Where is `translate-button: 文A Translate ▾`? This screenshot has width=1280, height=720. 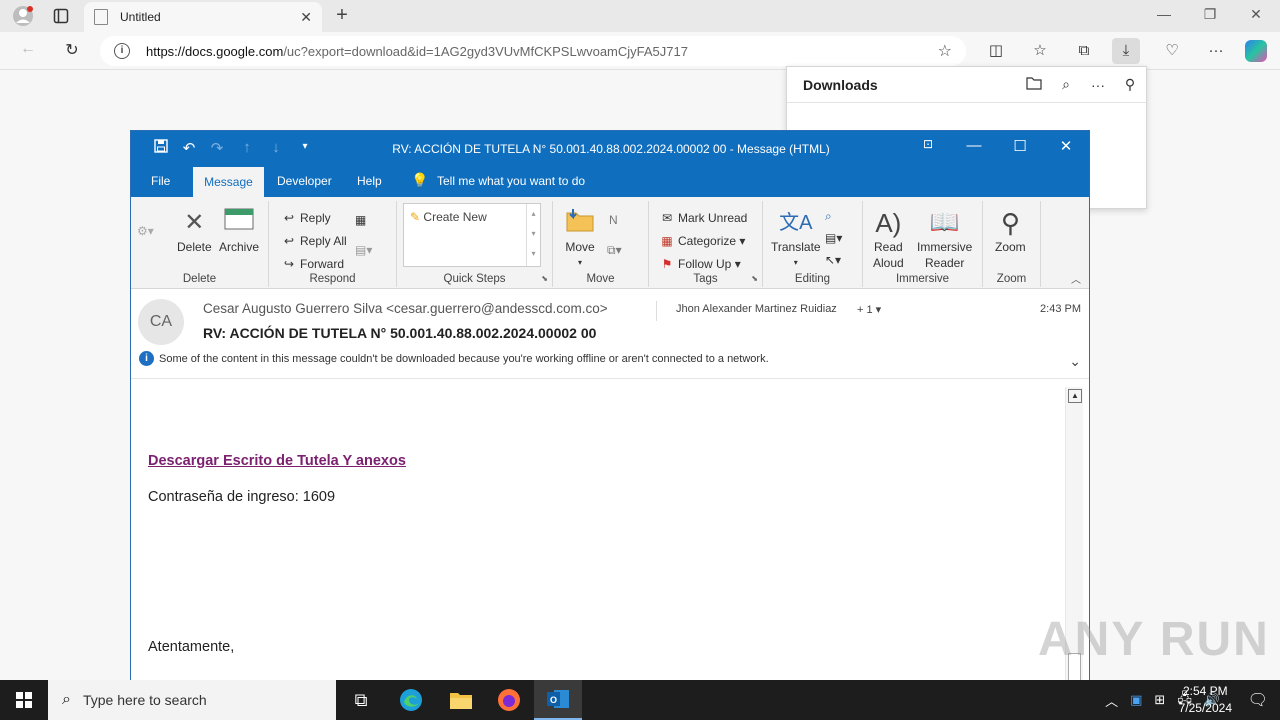 translate-button: 文A Translate ▾ is located at coordinates (796, 239).